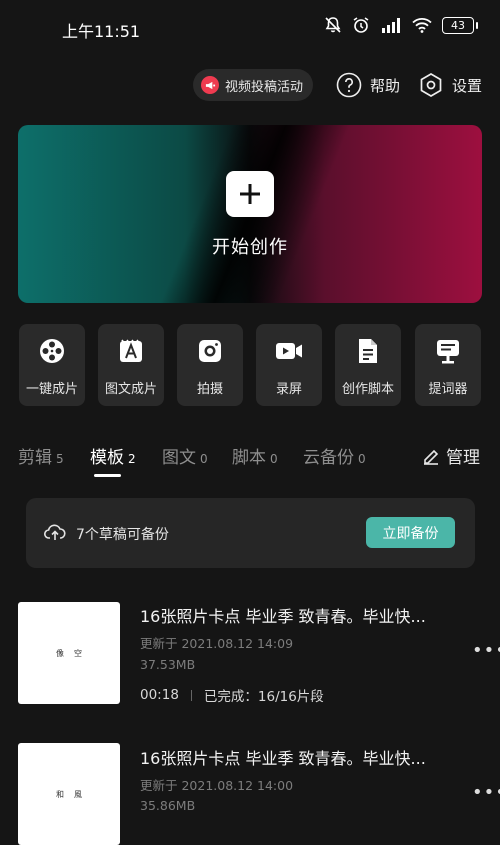 This screenshot has width=500, height=845. Describe the element at coordinates (250, 247) in the screenshot. I see `start-creation-label: 开始创作` at that location.